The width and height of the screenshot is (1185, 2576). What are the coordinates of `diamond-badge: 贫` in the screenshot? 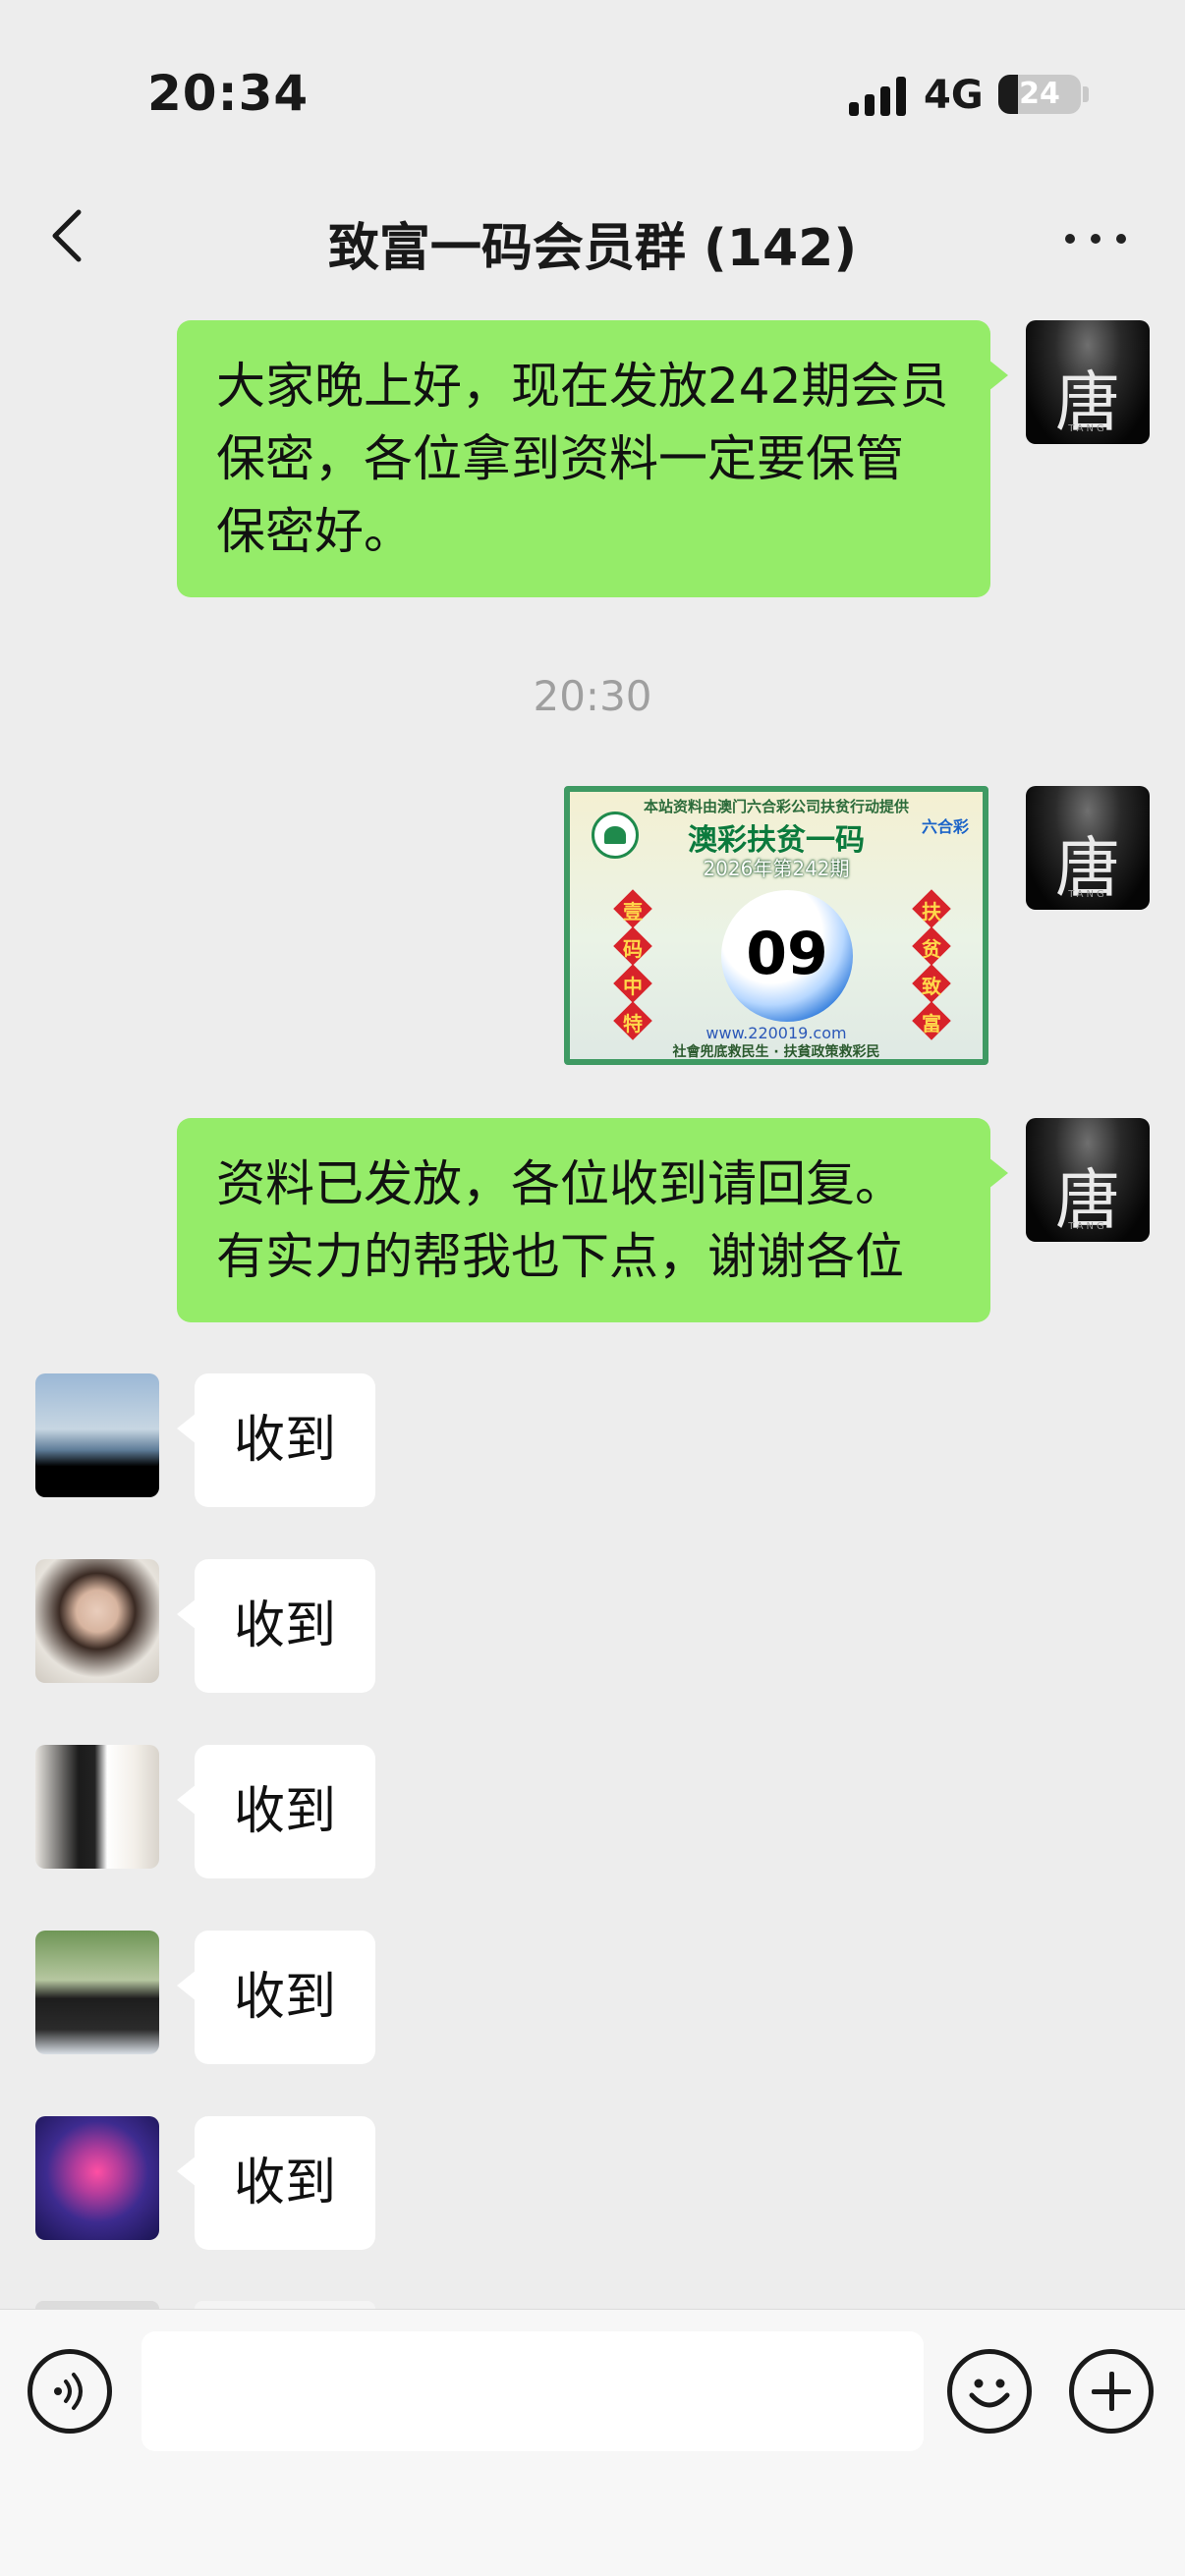 It's located at (932, 946).